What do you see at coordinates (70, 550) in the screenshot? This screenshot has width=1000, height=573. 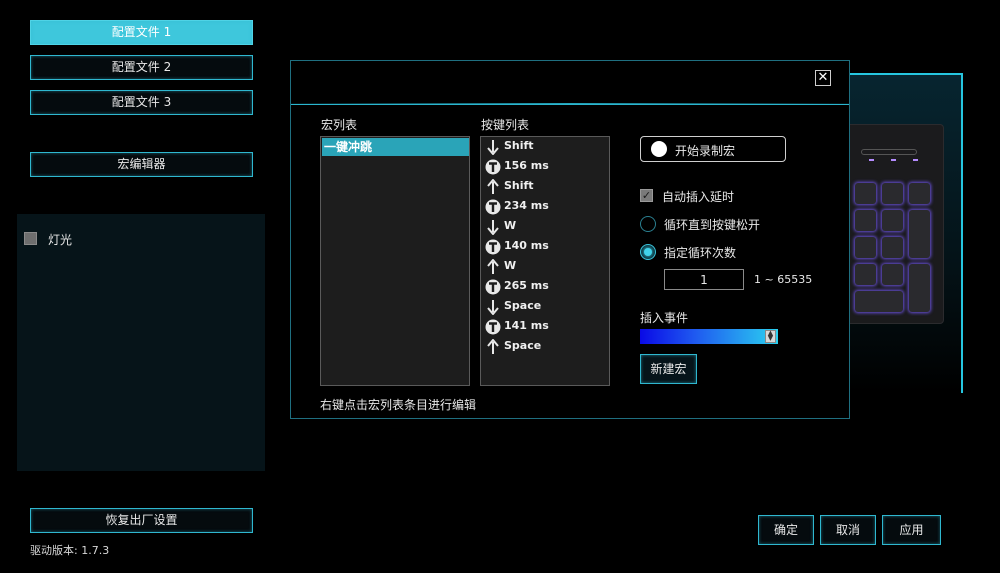 I see `driver-version: 驱动版本: 1.7.3` at bounding box center [70, 550].